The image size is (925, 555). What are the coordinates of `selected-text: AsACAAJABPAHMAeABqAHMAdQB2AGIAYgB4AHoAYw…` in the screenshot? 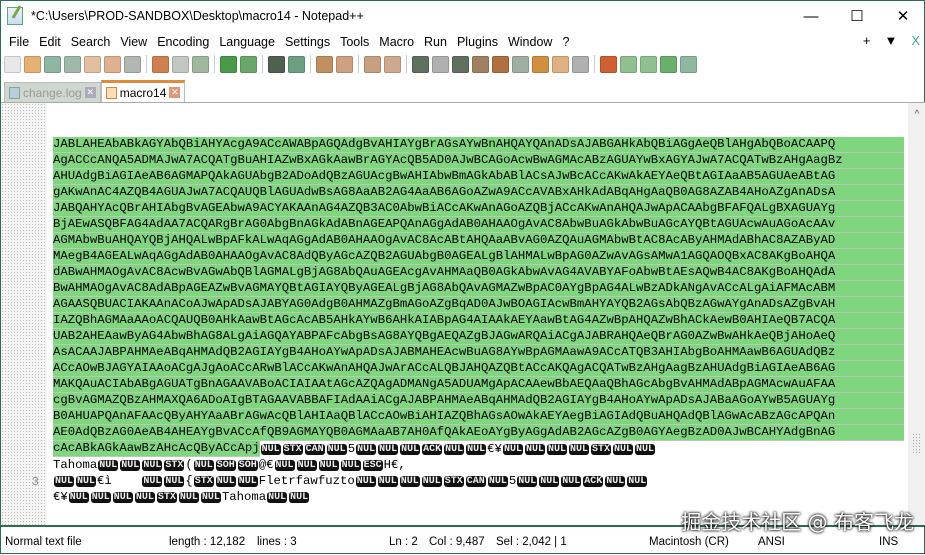 It's located at (478, 353).